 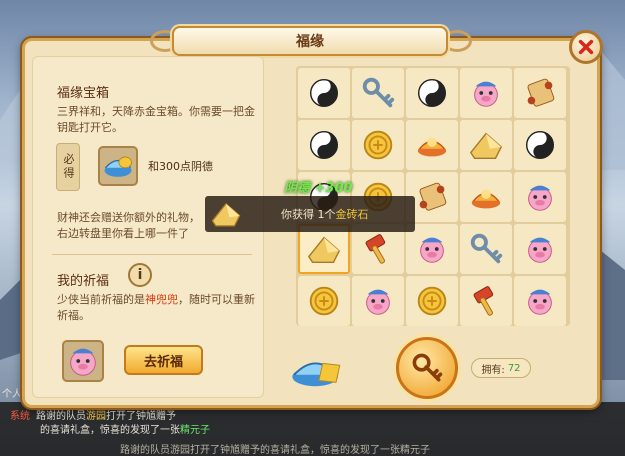 I want to click on pray-desc-text: 少侠当前祈福的是, so click(x=101, y=299).